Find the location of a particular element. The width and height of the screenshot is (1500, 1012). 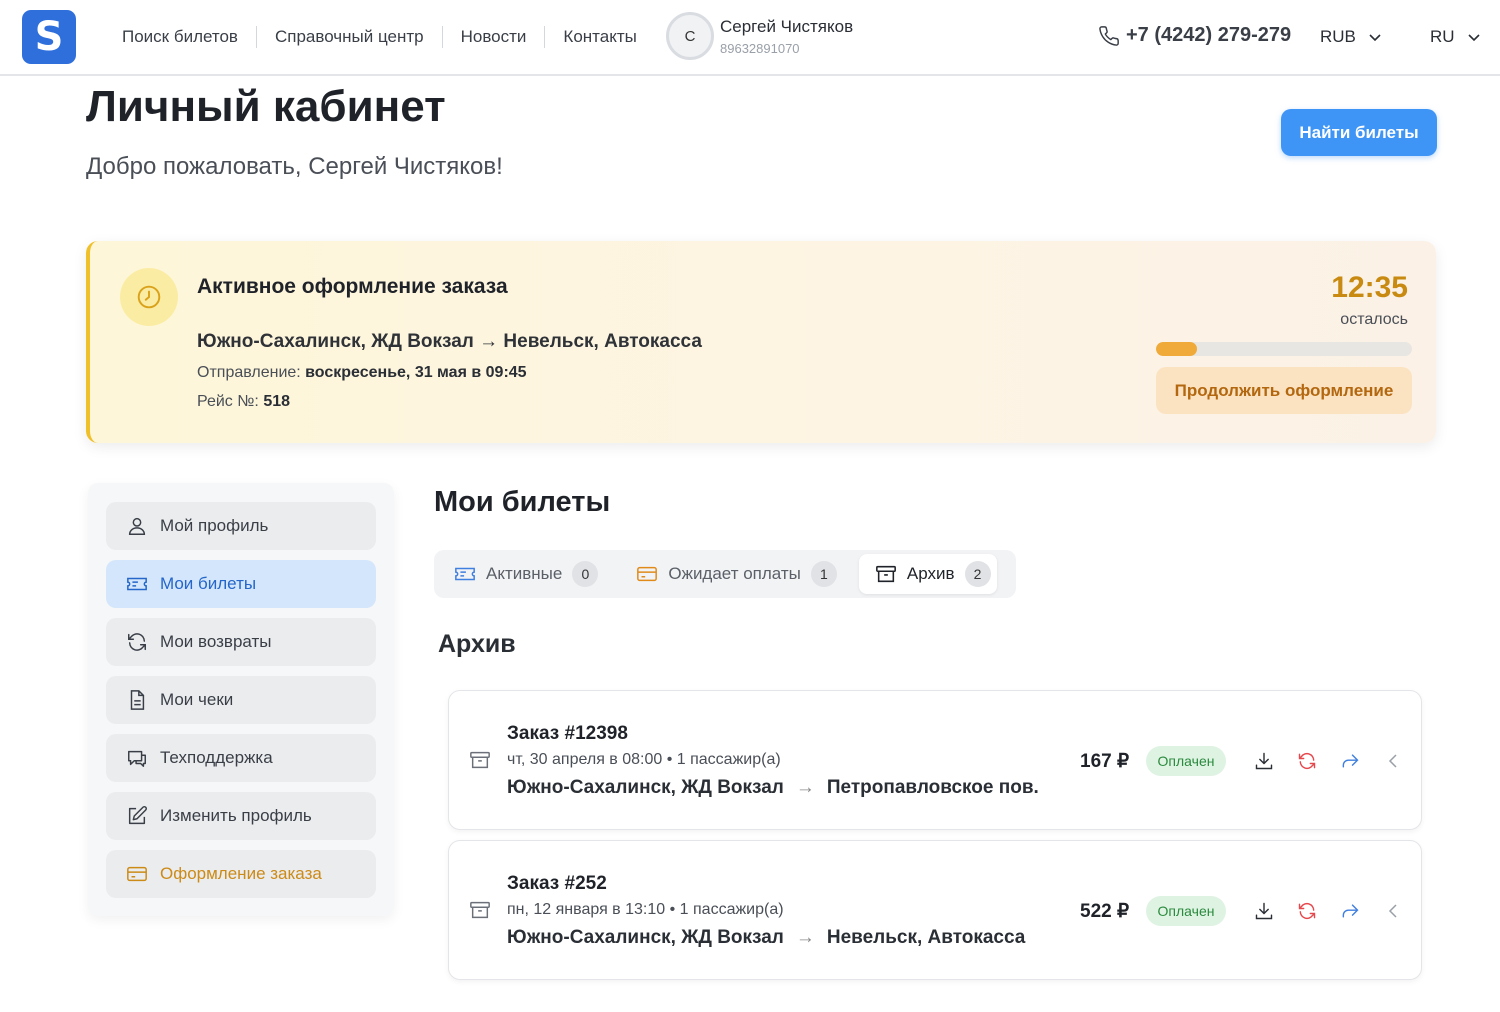

trip-value: 518 is located at coordinates (277, 401).